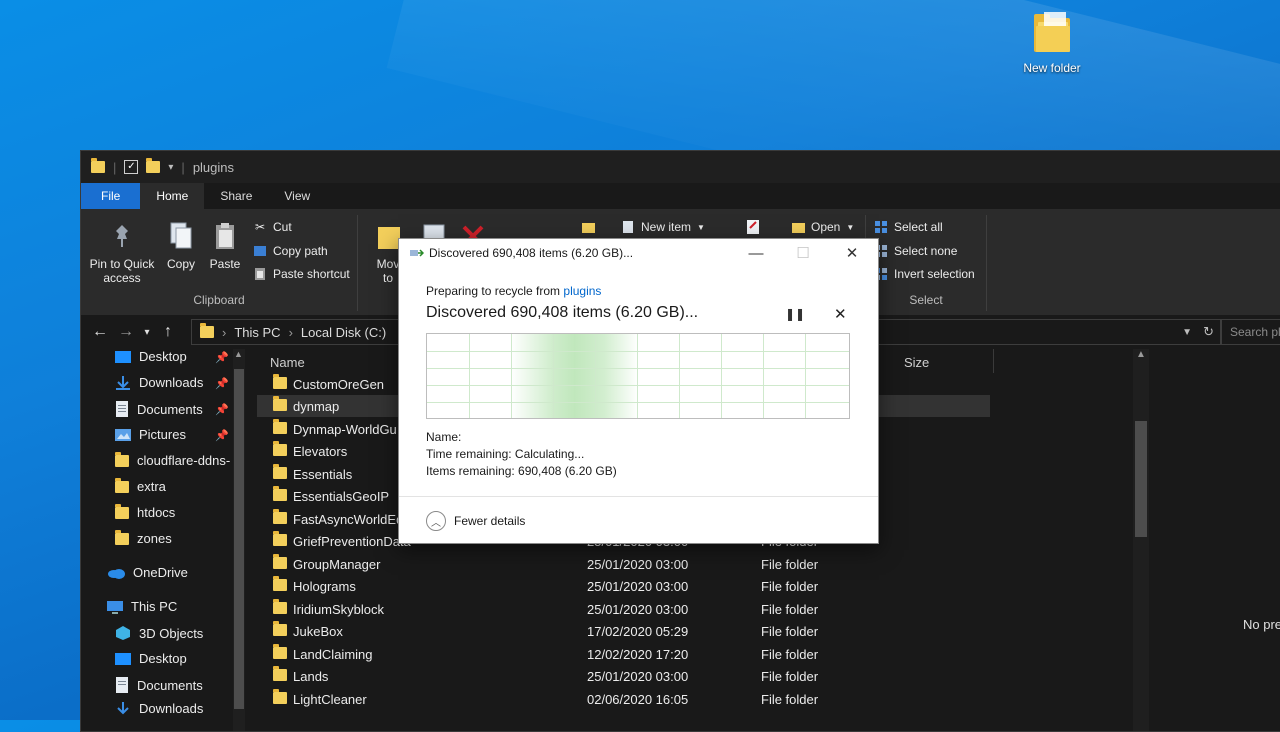  What do you see at coordinates (219, 300) in the screenshot?
I see `clipboard-group-title: Clipboard` at bounding box center [219, 300].